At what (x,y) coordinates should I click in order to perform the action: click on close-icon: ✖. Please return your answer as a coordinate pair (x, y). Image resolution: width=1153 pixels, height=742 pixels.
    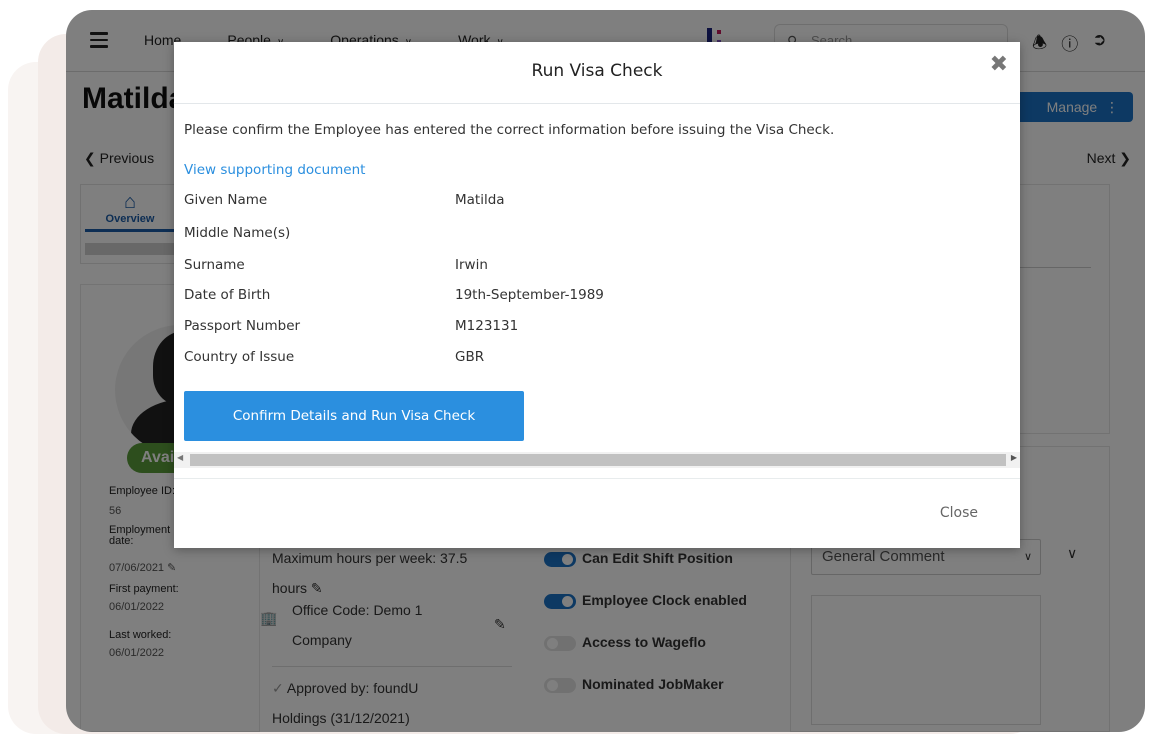
    Looking at the image, I should click on (999, 64).